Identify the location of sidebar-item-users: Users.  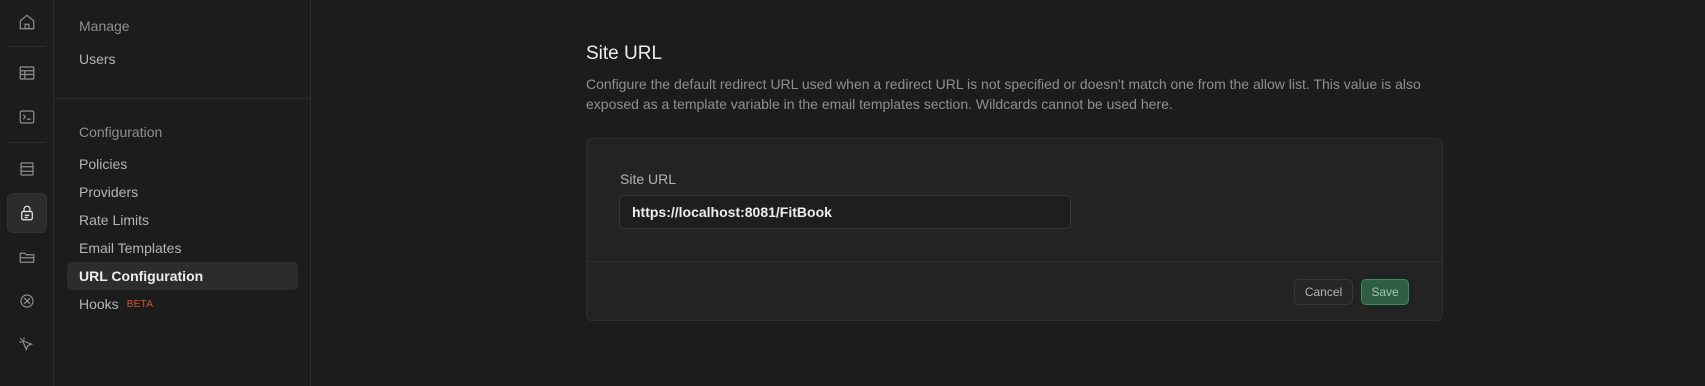
(182, 59).